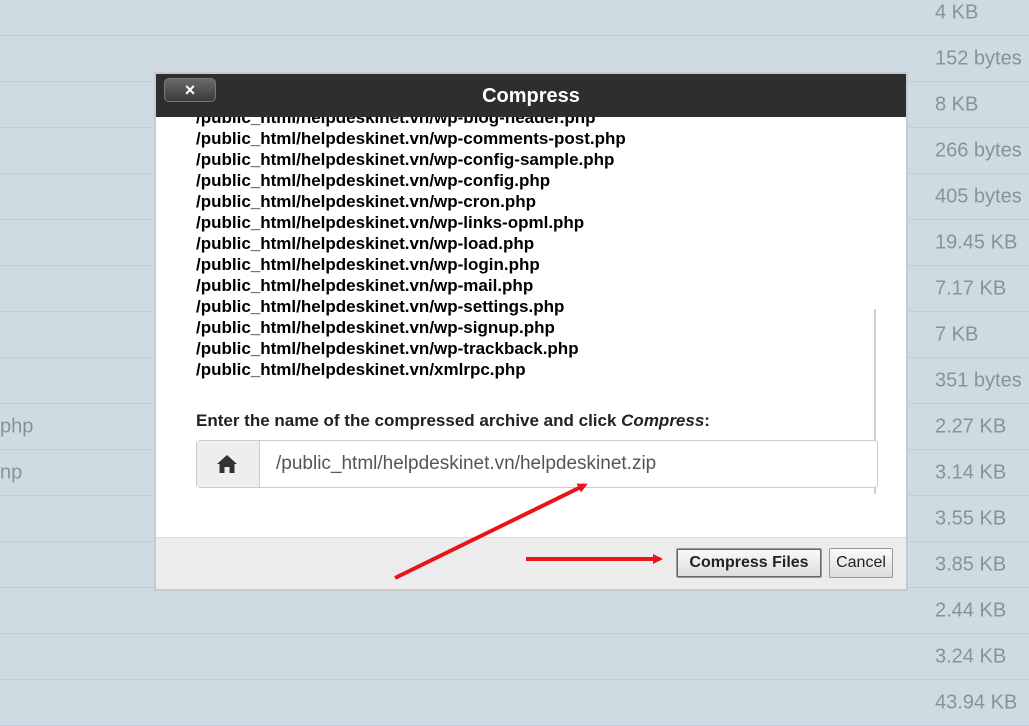 This screenshot has width=1029, height=726. Describe the element at coordinates (976, 242) in the screenshot. I see `file-size: 19.45 KB` at that location.